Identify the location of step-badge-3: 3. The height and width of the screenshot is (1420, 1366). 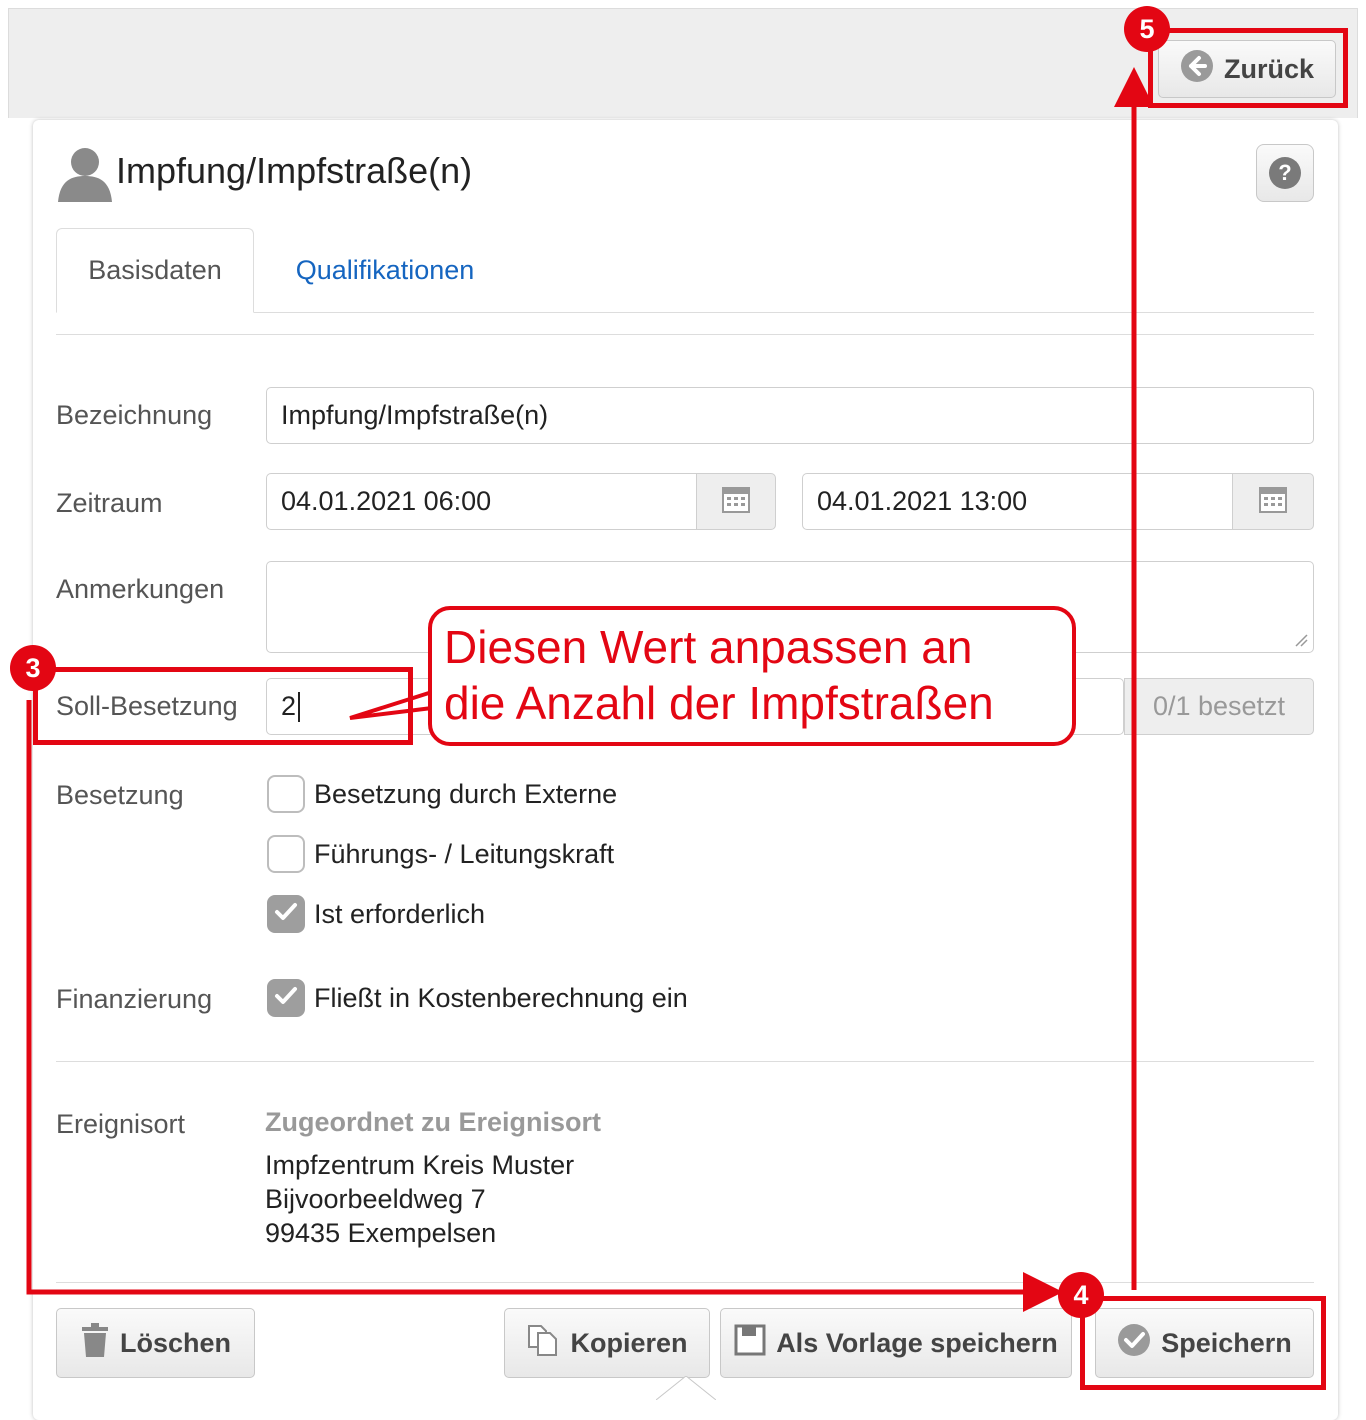
(33, 668).